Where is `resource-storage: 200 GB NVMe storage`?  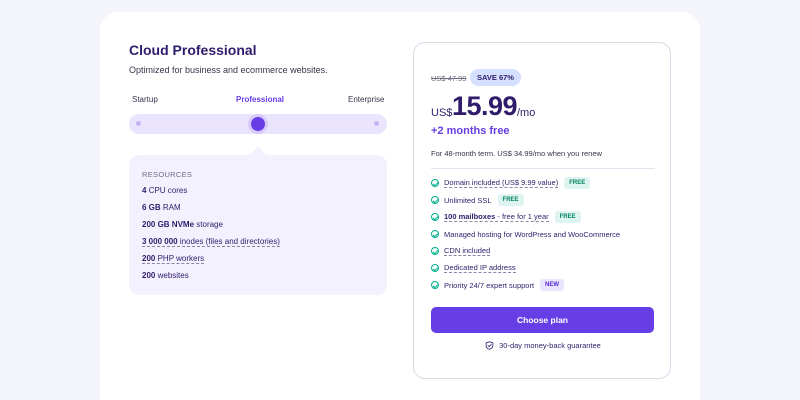 resource-storage: 200 GB NVMe storage is located at coordinates (182, 224).